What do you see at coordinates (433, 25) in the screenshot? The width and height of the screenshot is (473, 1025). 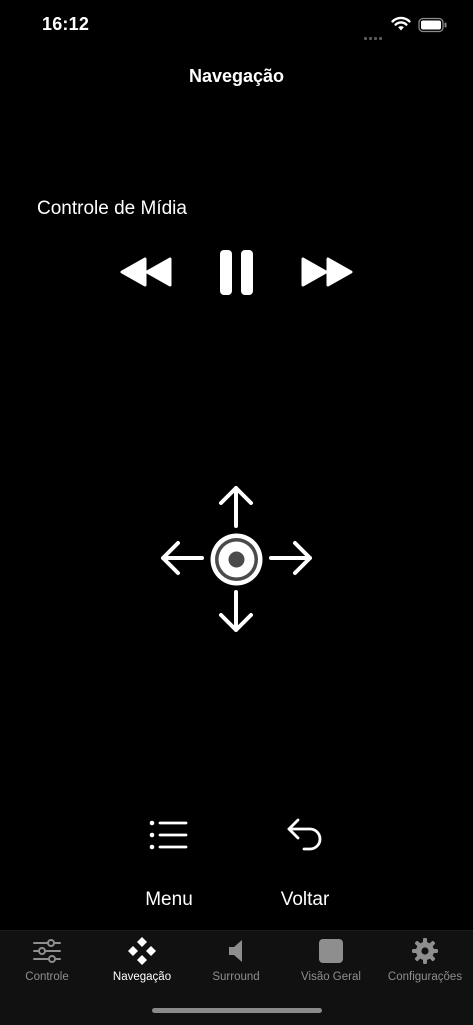 I see `battery-icon` at bounding box center [433, 25].